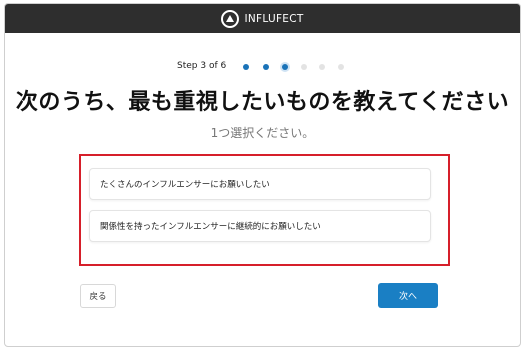  What do you see at coordinates (260, 184) in the screenshot?
I see `option-many-influencers: たくさんのインフルエンサーにお願いしたい` at bounding box center [260, 184].